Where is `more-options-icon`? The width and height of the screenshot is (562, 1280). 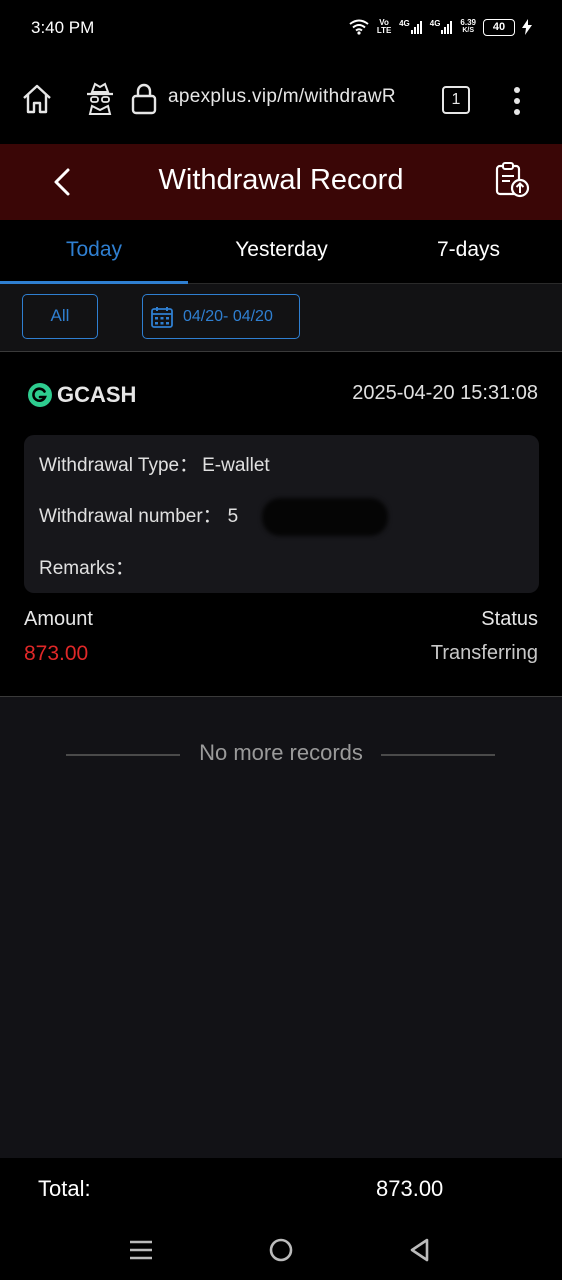 more-options-icon is located at coordinates (517, 101).